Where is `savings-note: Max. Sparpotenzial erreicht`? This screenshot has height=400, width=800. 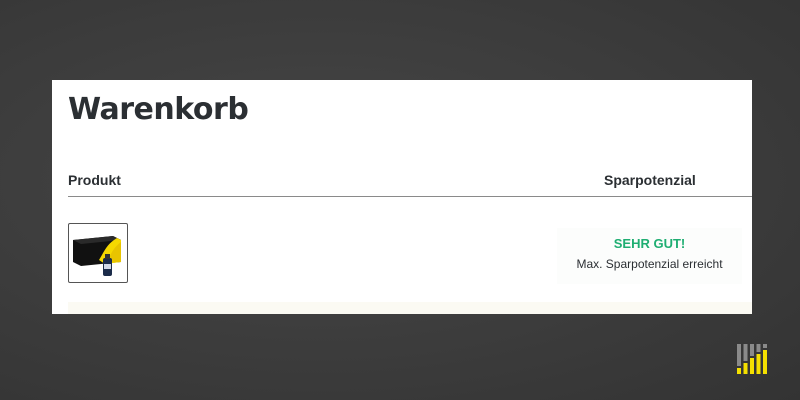
savings-note: Max. Sparpotenzial erreicht is located at coordinates (649, 264).